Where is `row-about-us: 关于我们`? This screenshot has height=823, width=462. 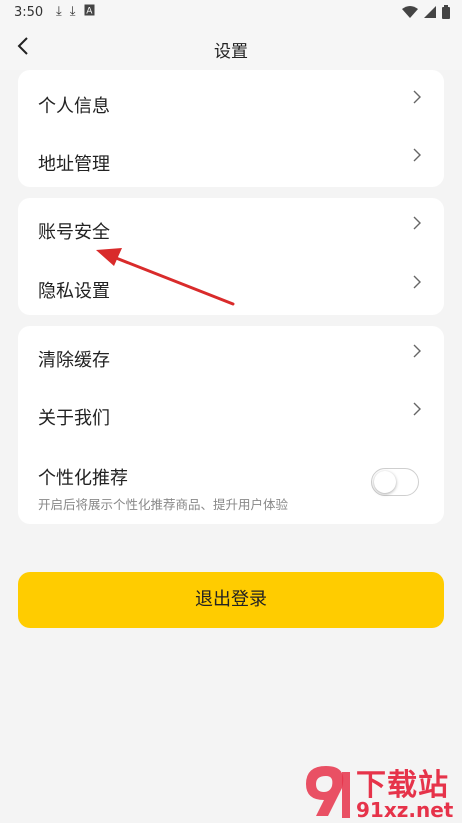 row-about-us: 关于我们 is located at coordinates (231, 415).